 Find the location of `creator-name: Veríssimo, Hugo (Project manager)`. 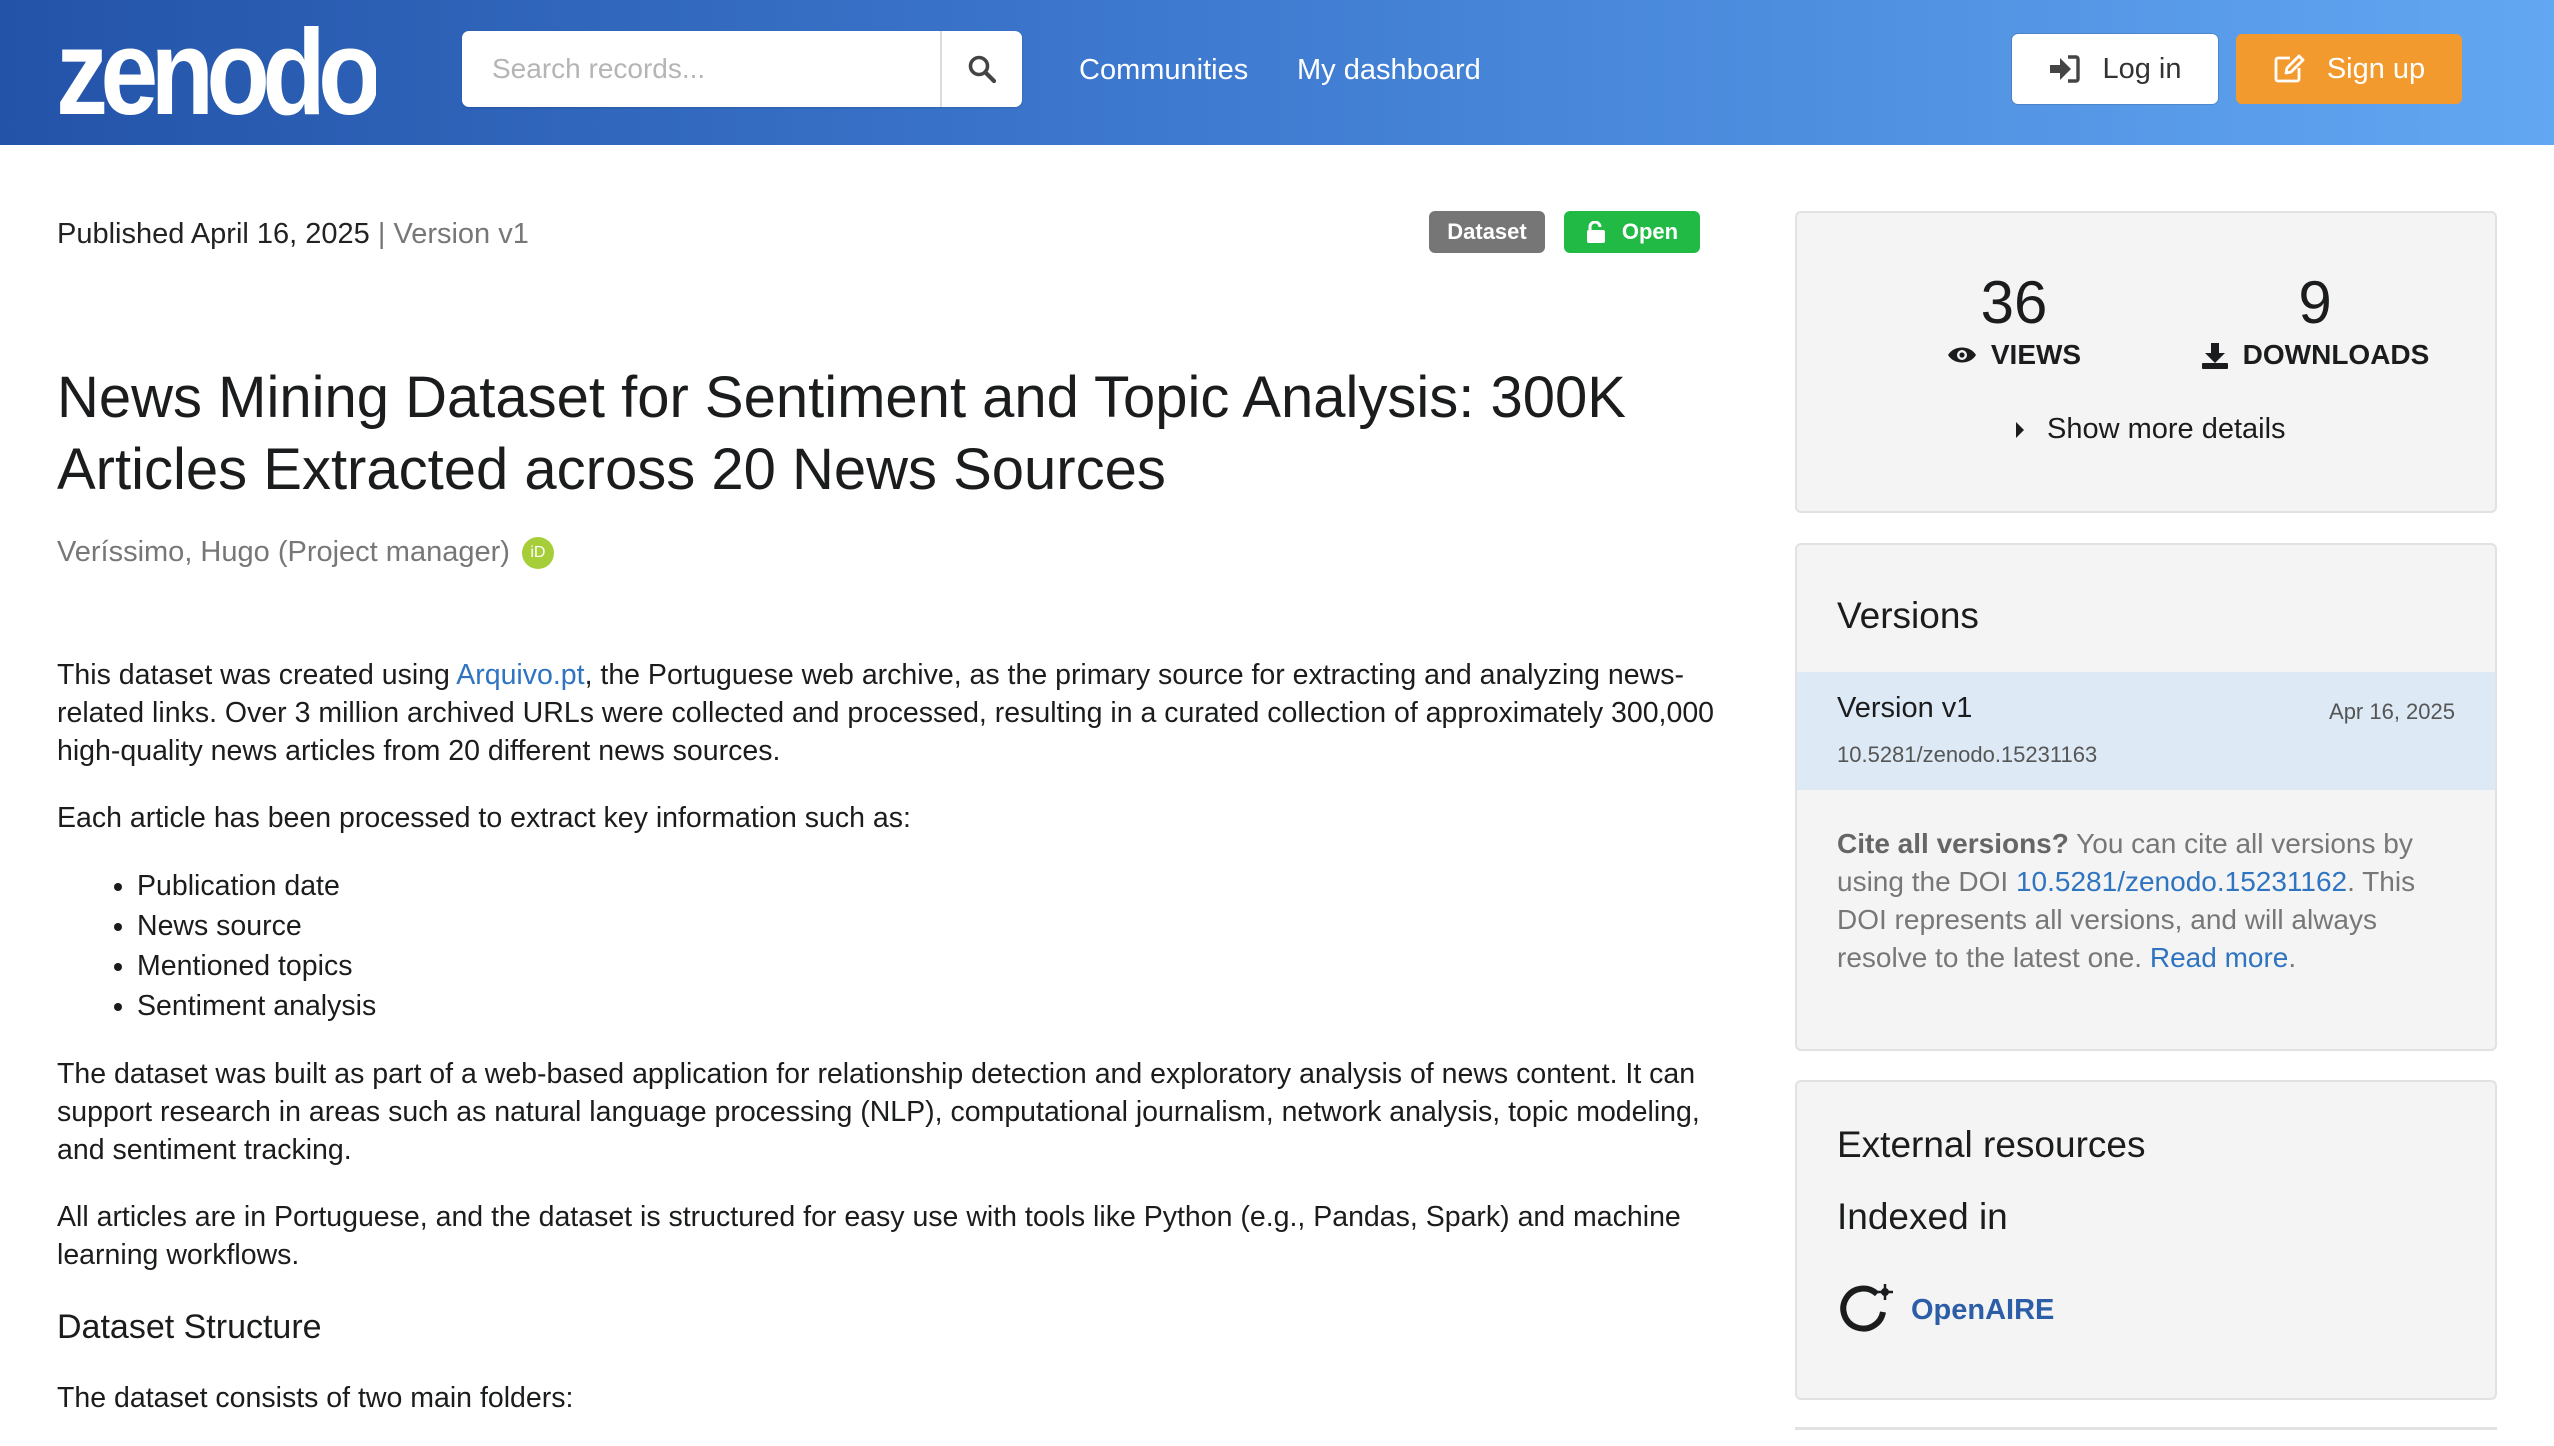

creator-name: Veríssimo, Hugo (Project manager) is located at coordinates (283, 552).